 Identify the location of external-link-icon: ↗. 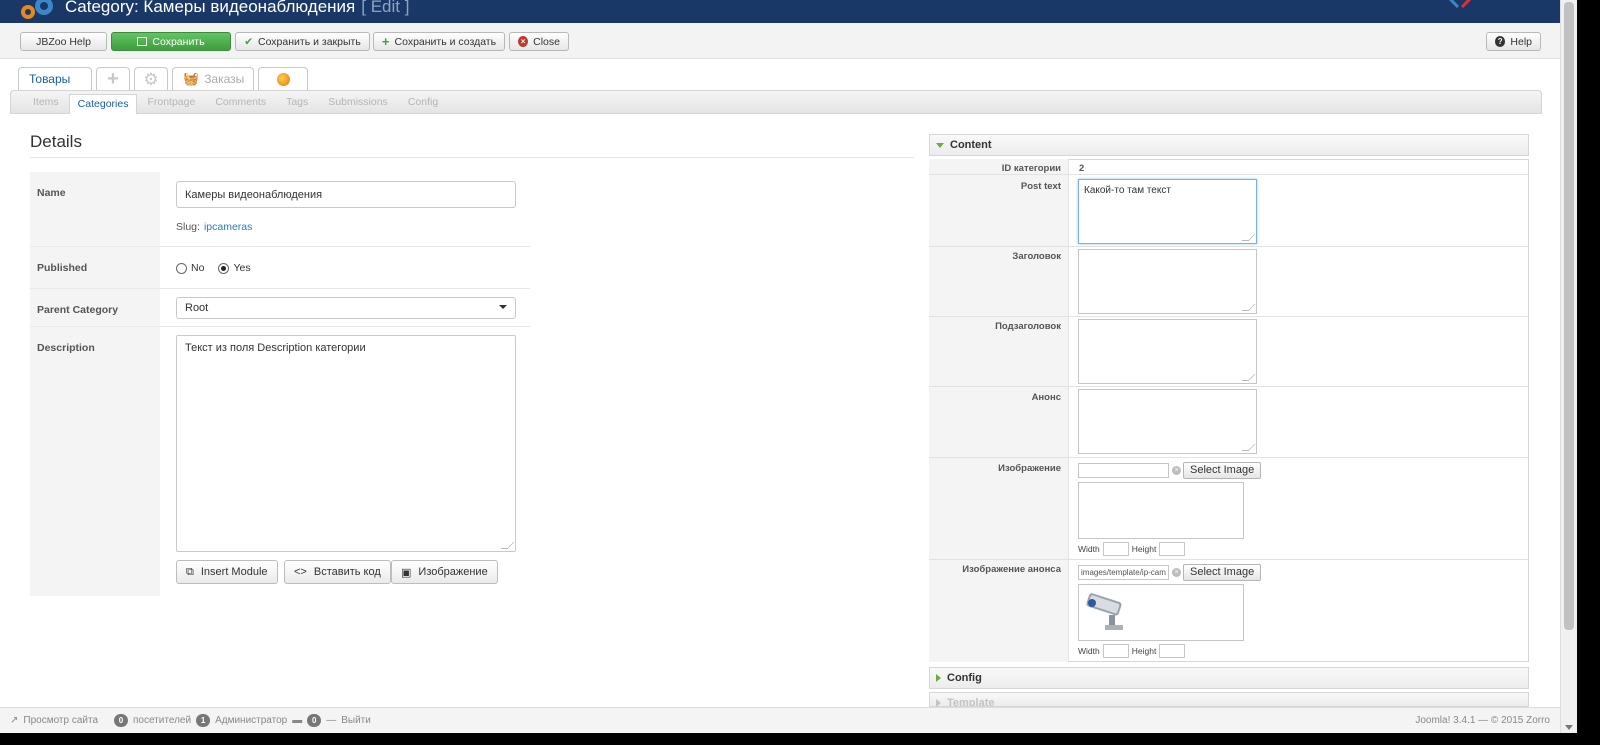
(14, 720).